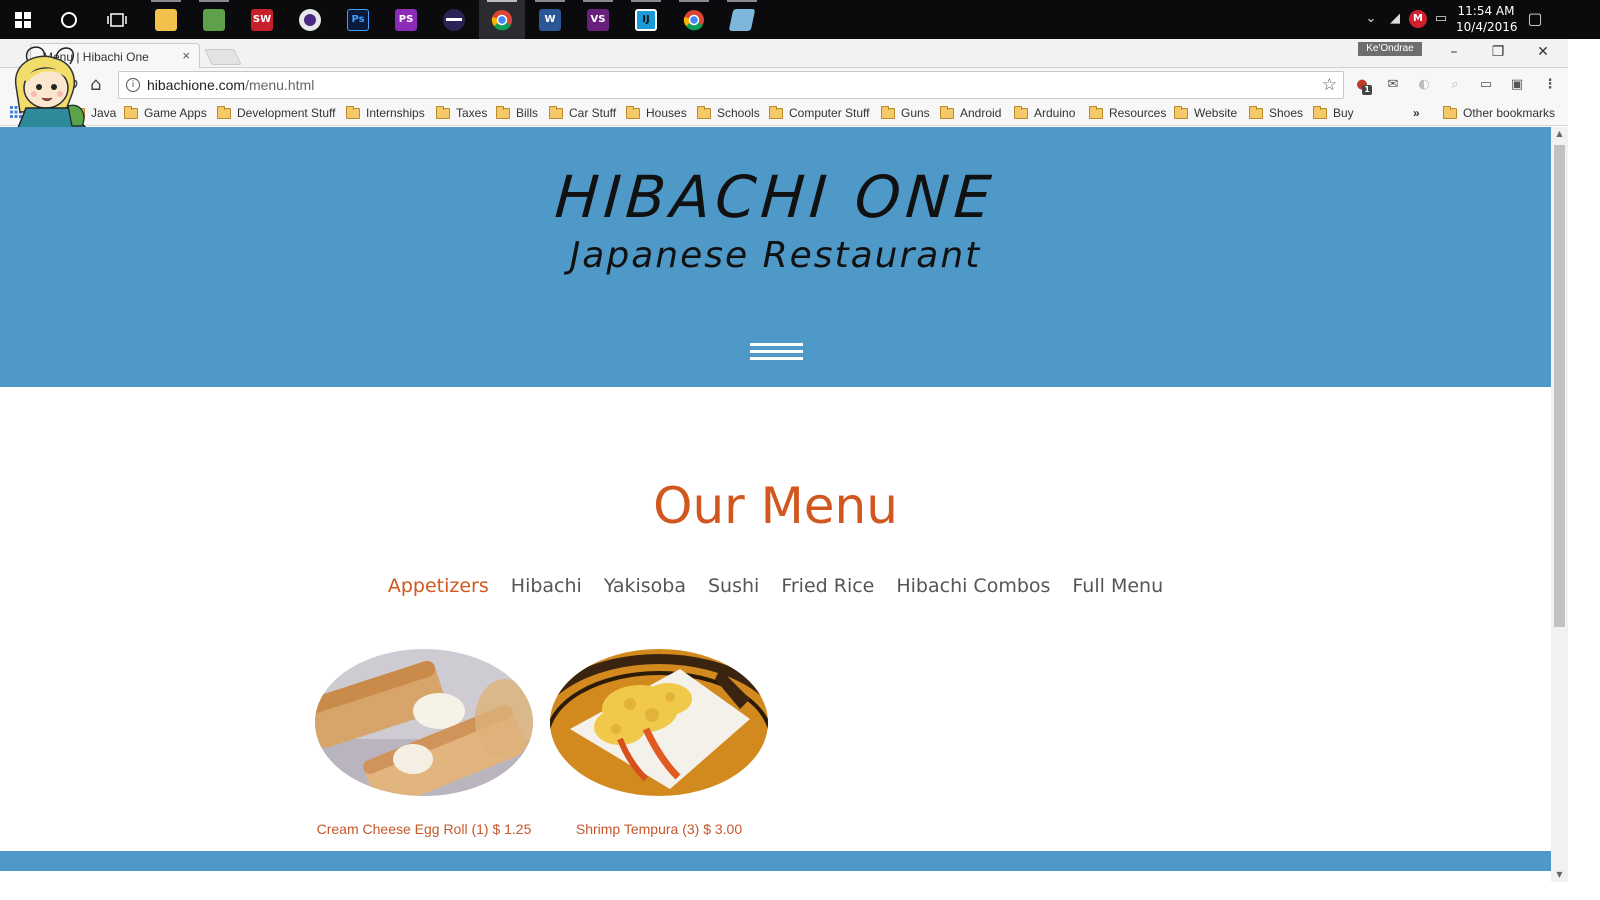  I want to click on bookmark-folder: Shoes, so click(1276, 112).